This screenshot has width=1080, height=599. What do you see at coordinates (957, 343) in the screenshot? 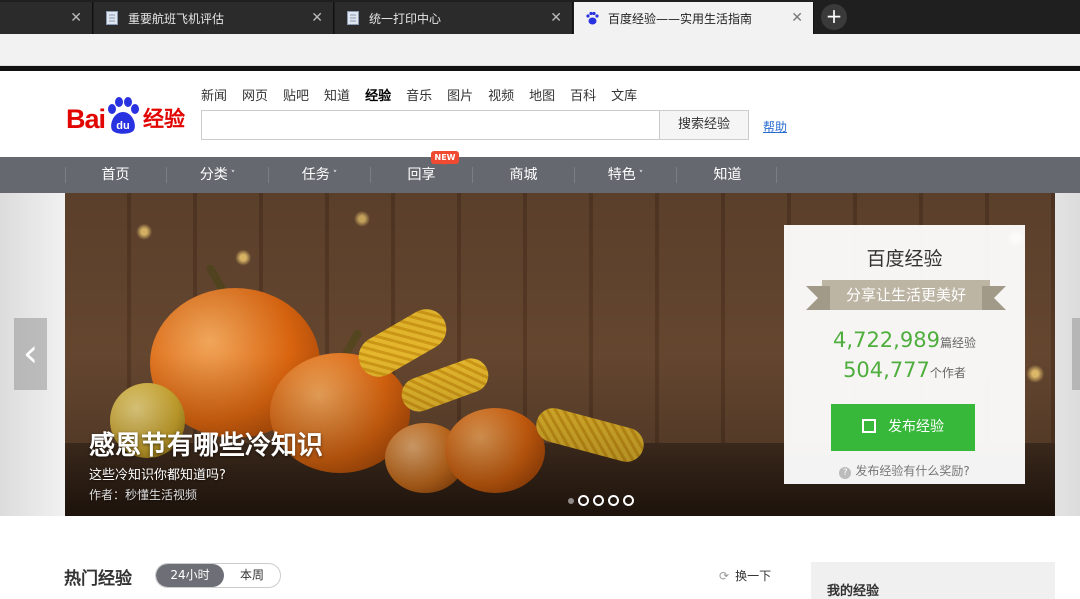
I see `experience-count-unit: 篇经验` at bounding box center [957, 343].